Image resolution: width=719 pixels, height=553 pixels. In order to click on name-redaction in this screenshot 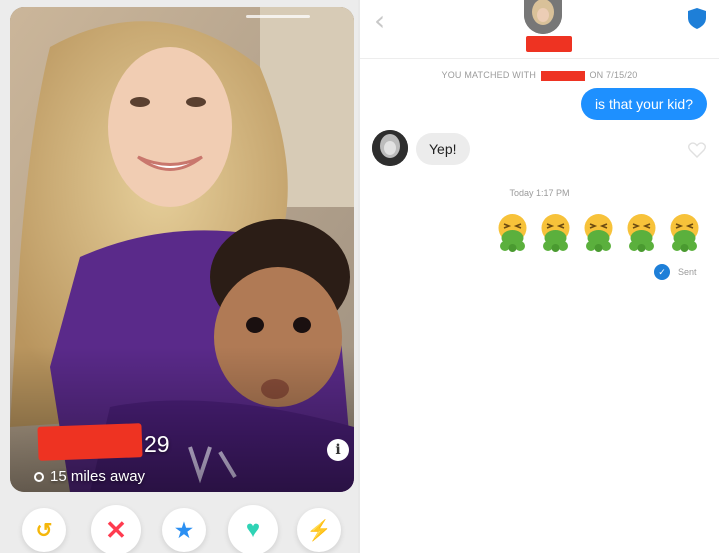, I will do `click(90, 442)`.